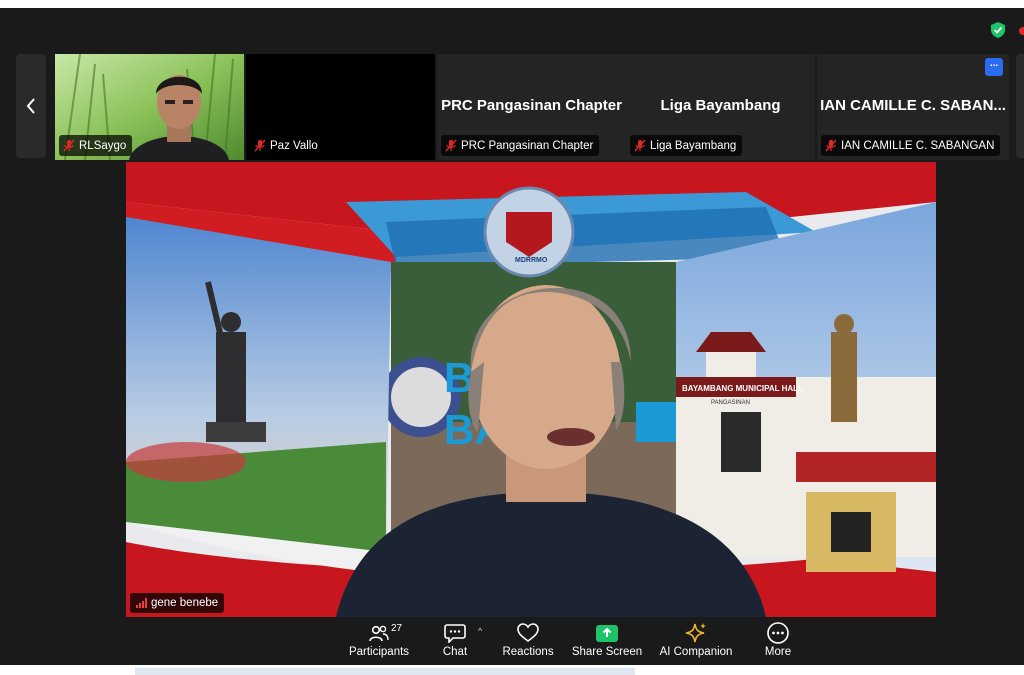  I want to click on participant-tile-liga-bayambang: Liga Bayambang Liga Bayambang, so click(720, 107).